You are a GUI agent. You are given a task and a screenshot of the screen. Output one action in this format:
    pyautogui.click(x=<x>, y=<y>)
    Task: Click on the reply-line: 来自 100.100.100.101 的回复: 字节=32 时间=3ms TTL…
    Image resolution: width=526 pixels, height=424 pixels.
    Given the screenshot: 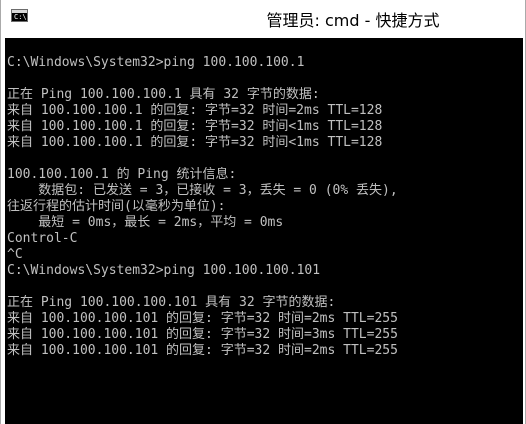 What is the action you would take?
    pyautogui.click(x=202, y=334)
    